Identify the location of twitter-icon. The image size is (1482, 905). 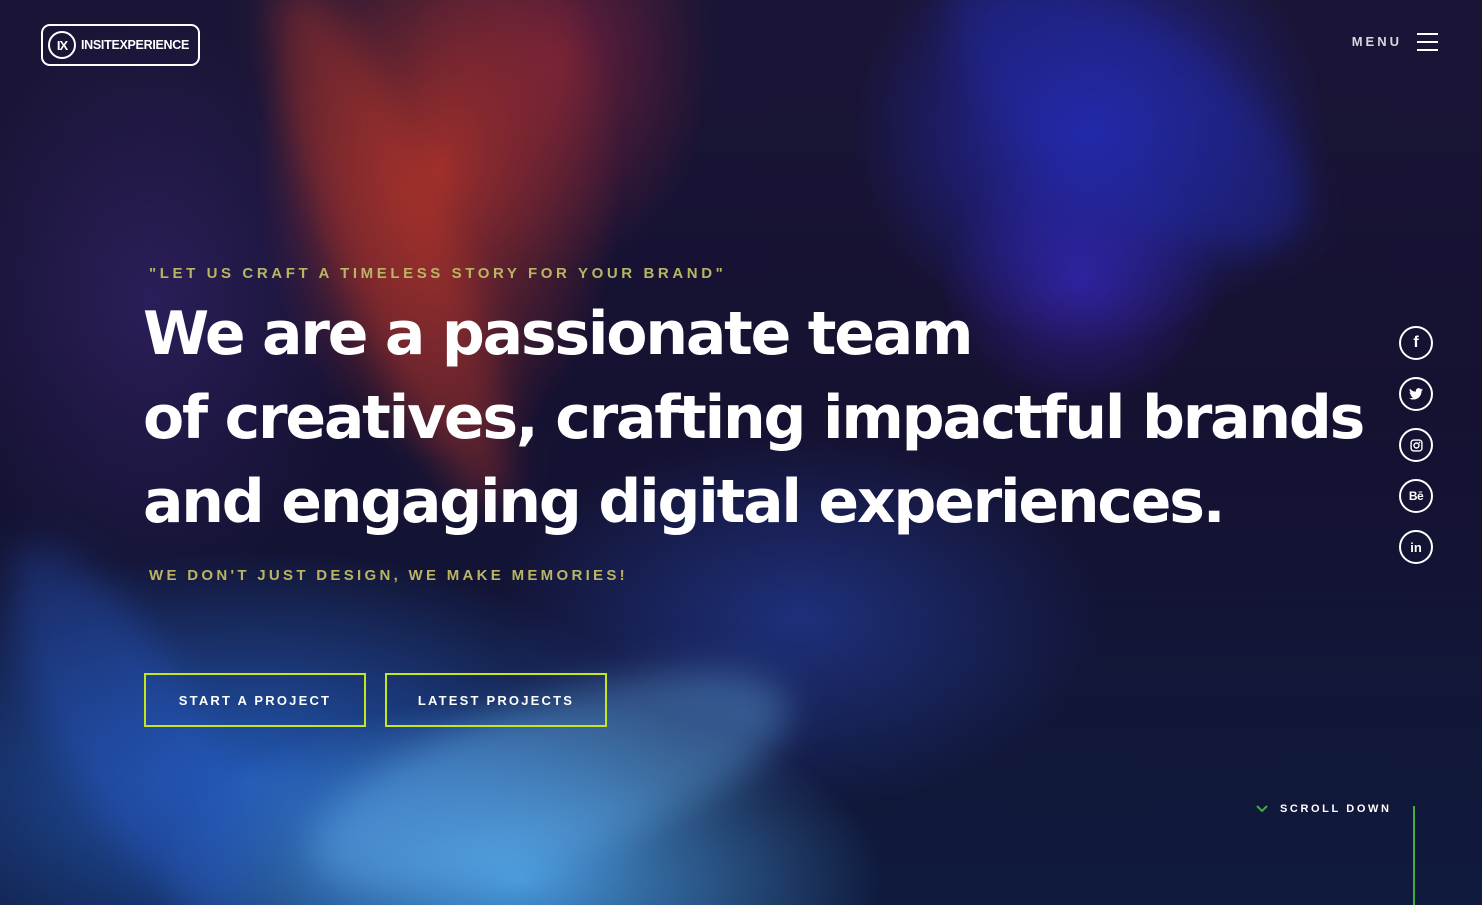
(1416, 394).